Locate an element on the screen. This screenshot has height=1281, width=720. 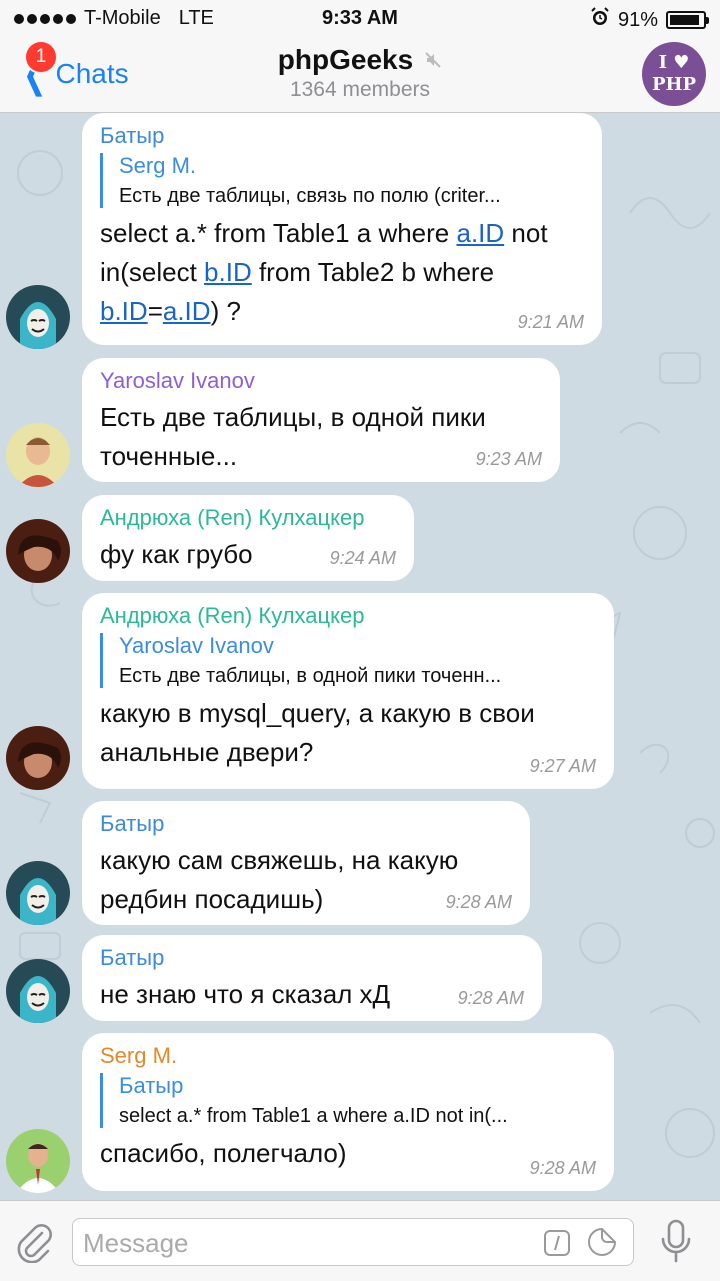
message-text-part: = is located at coordinates (155, 311).